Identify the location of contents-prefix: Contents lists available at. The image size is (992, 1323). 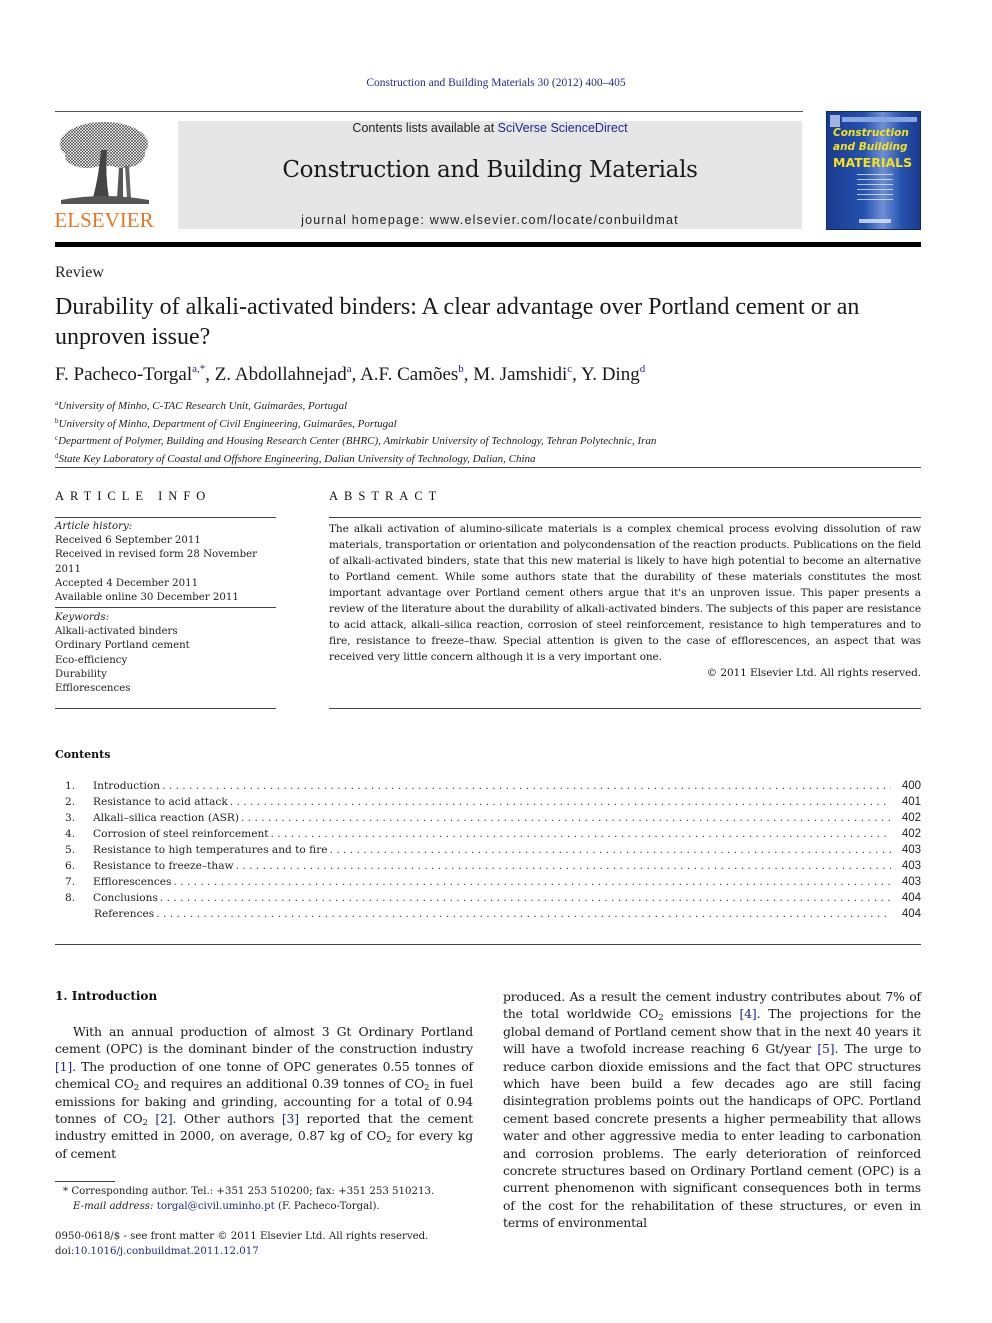
(425, 128).